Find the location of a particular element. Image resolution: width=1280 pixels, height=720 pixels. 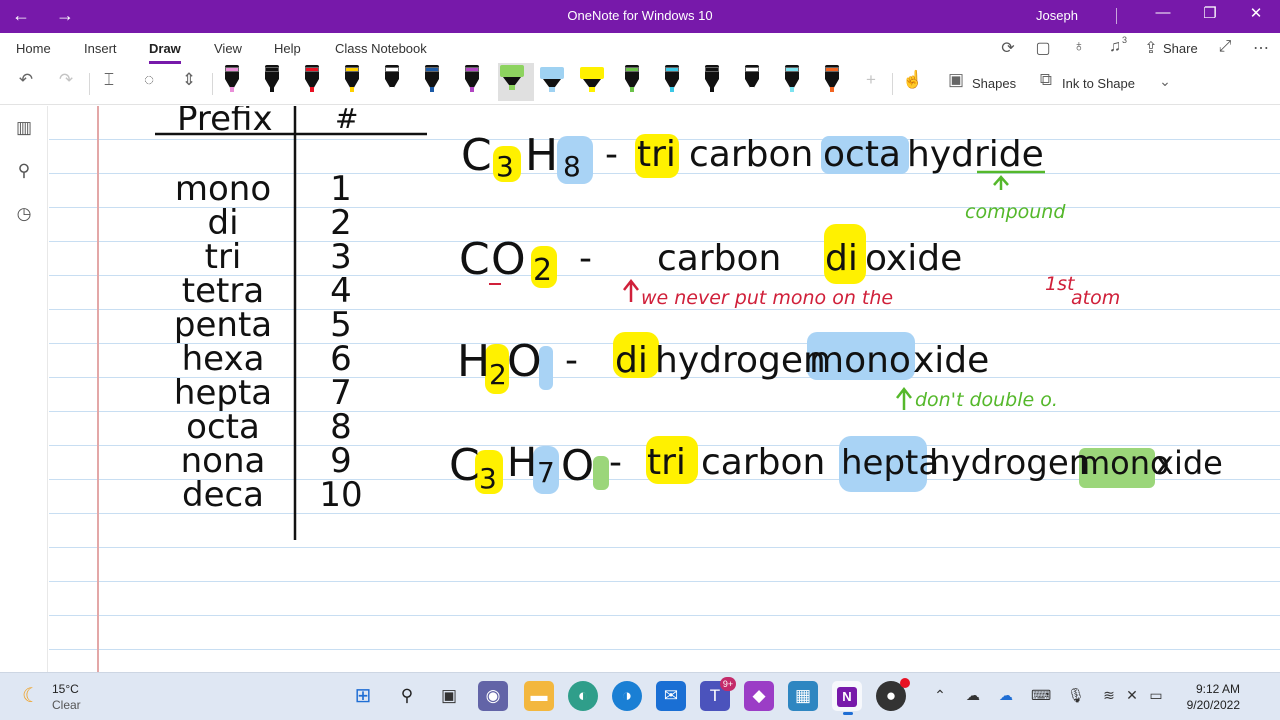

teams-icon: T 9+ is located at coordinates (718, 694).